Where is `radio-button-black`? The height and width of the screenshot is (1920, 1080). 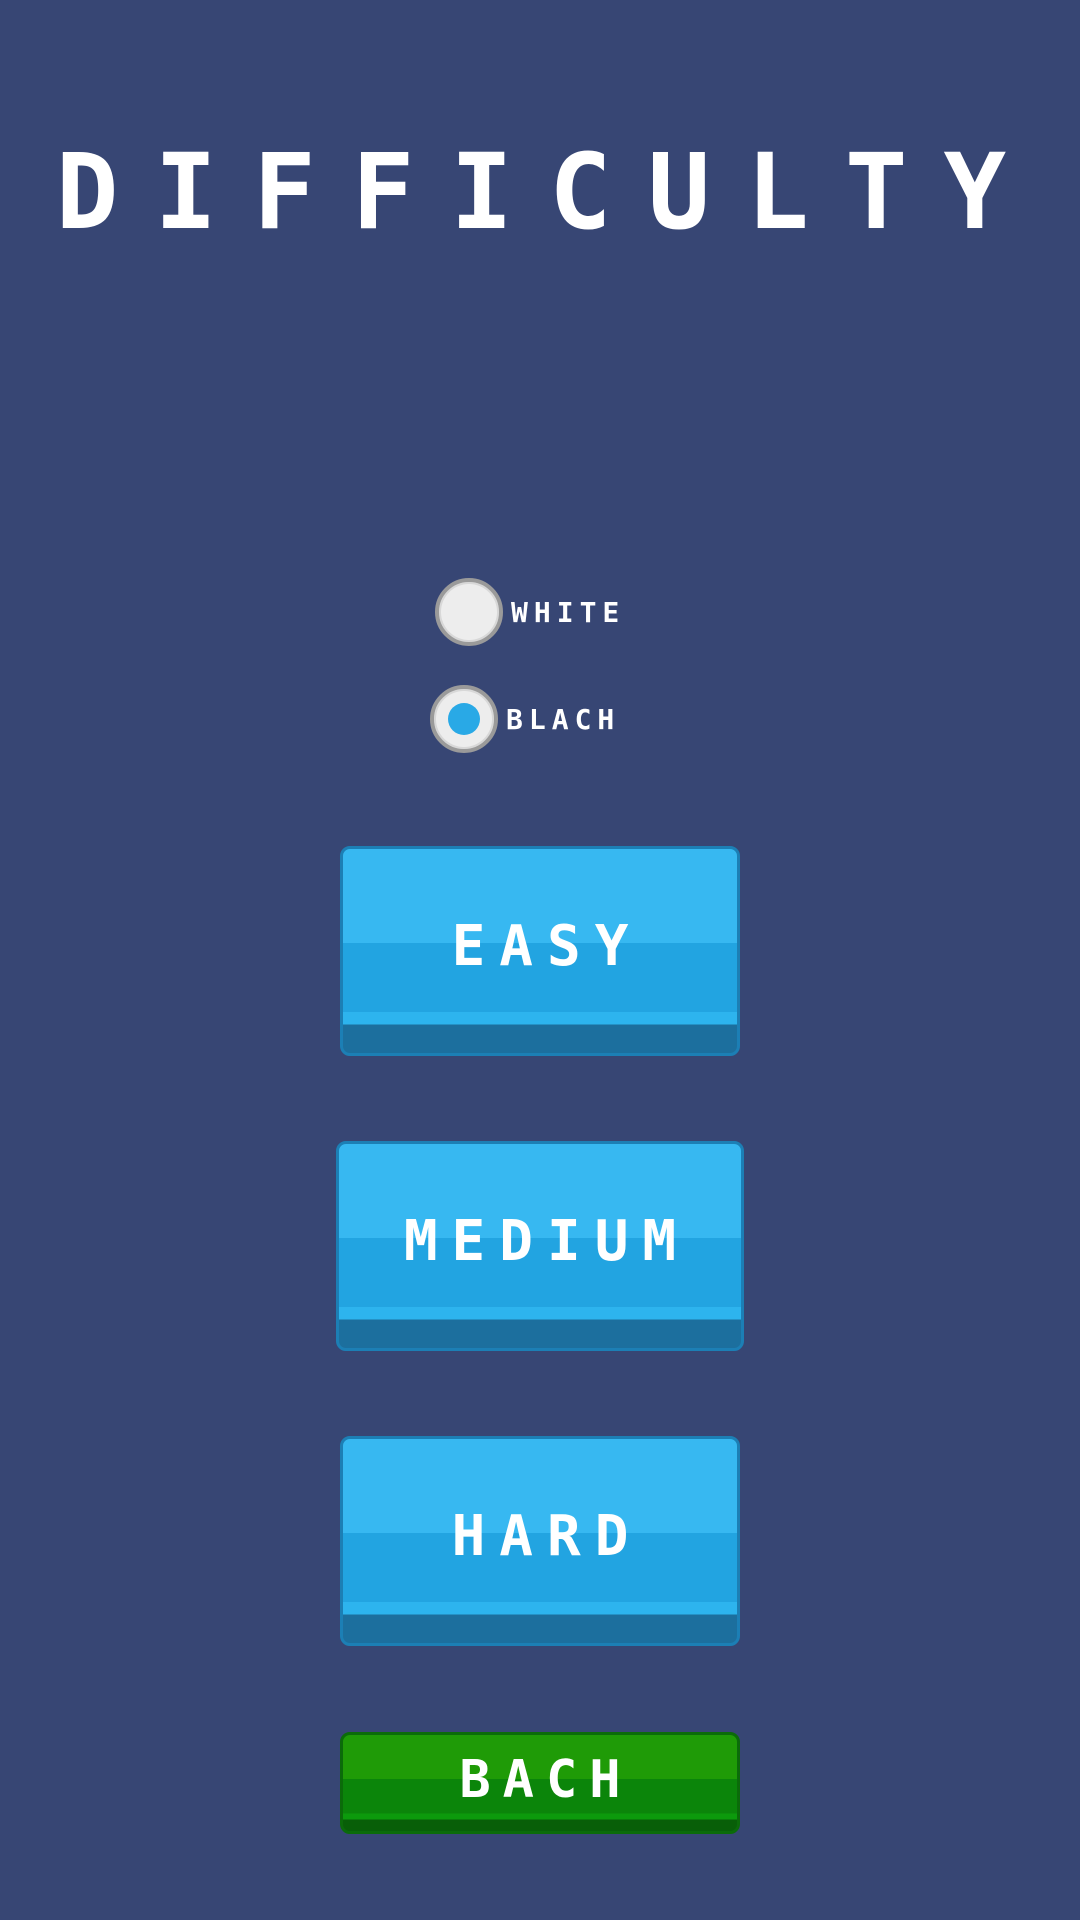
radio-button-black is located at coordinates (464, 719).